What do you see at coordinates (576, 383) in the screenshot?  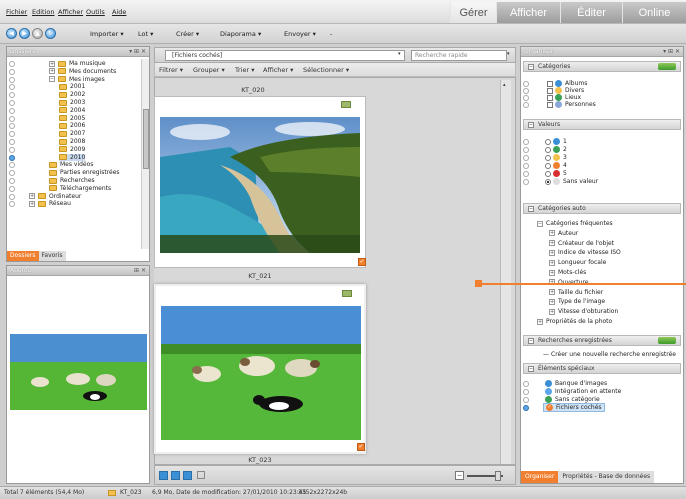 I see `special-banque-images: Banque d'images` at bounding box center [576, 383].